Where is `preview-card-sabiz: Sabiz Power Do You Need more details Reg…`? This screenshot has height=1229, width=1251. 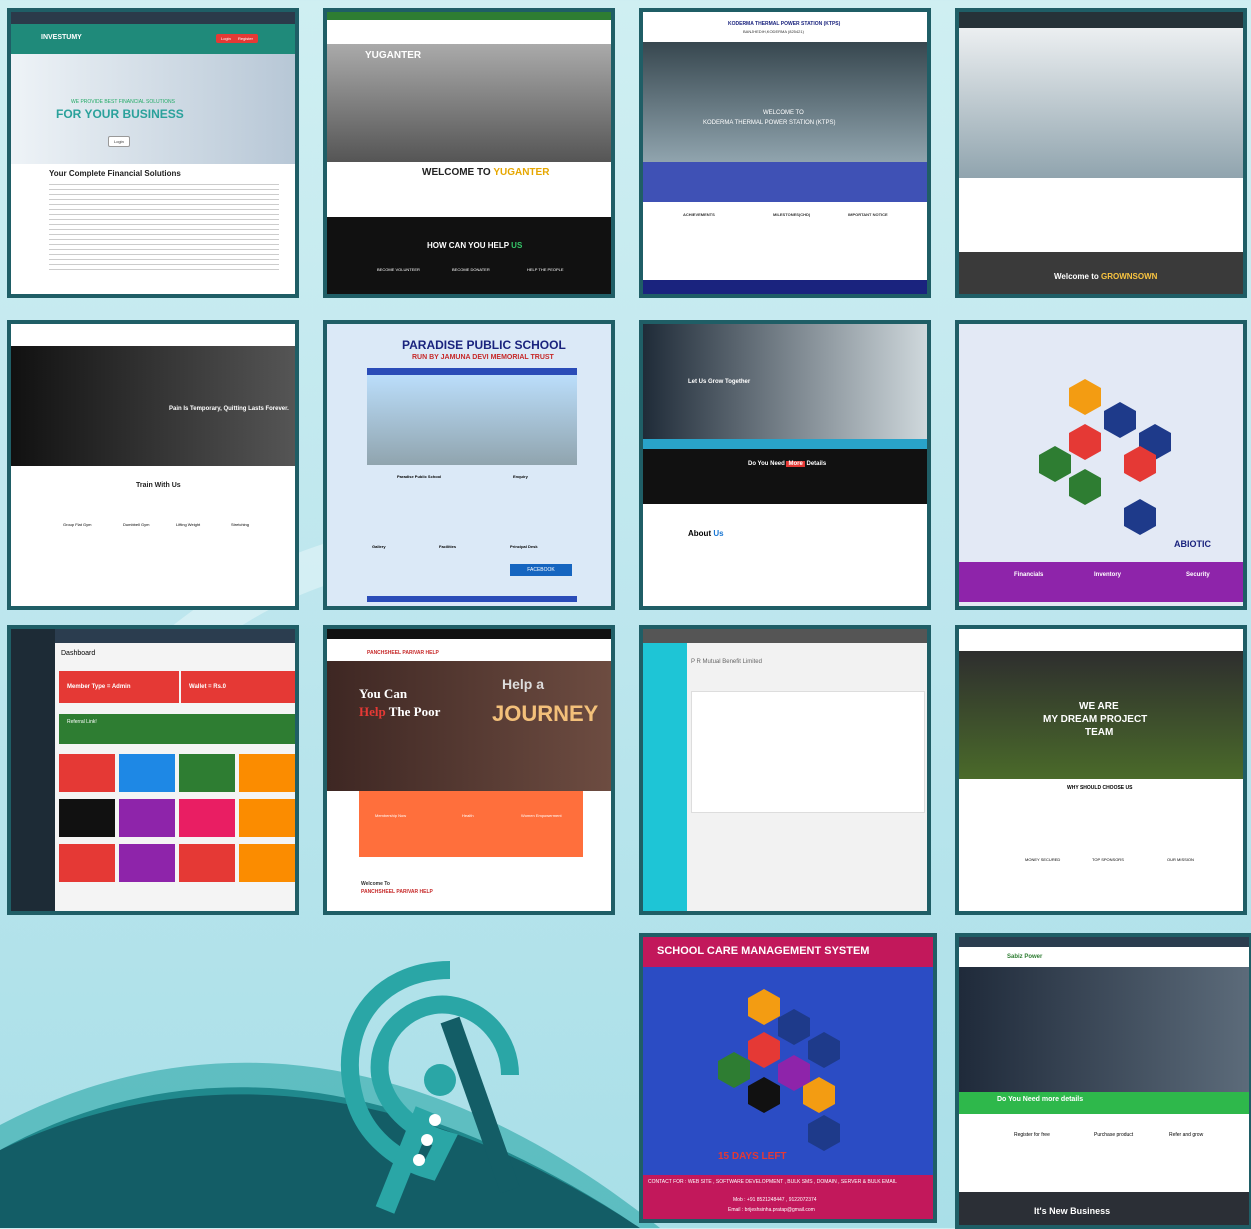
preview-card-sabiz: Sabiz Power Do You Need more details Reg… is located at coordinates (1103, 1081).